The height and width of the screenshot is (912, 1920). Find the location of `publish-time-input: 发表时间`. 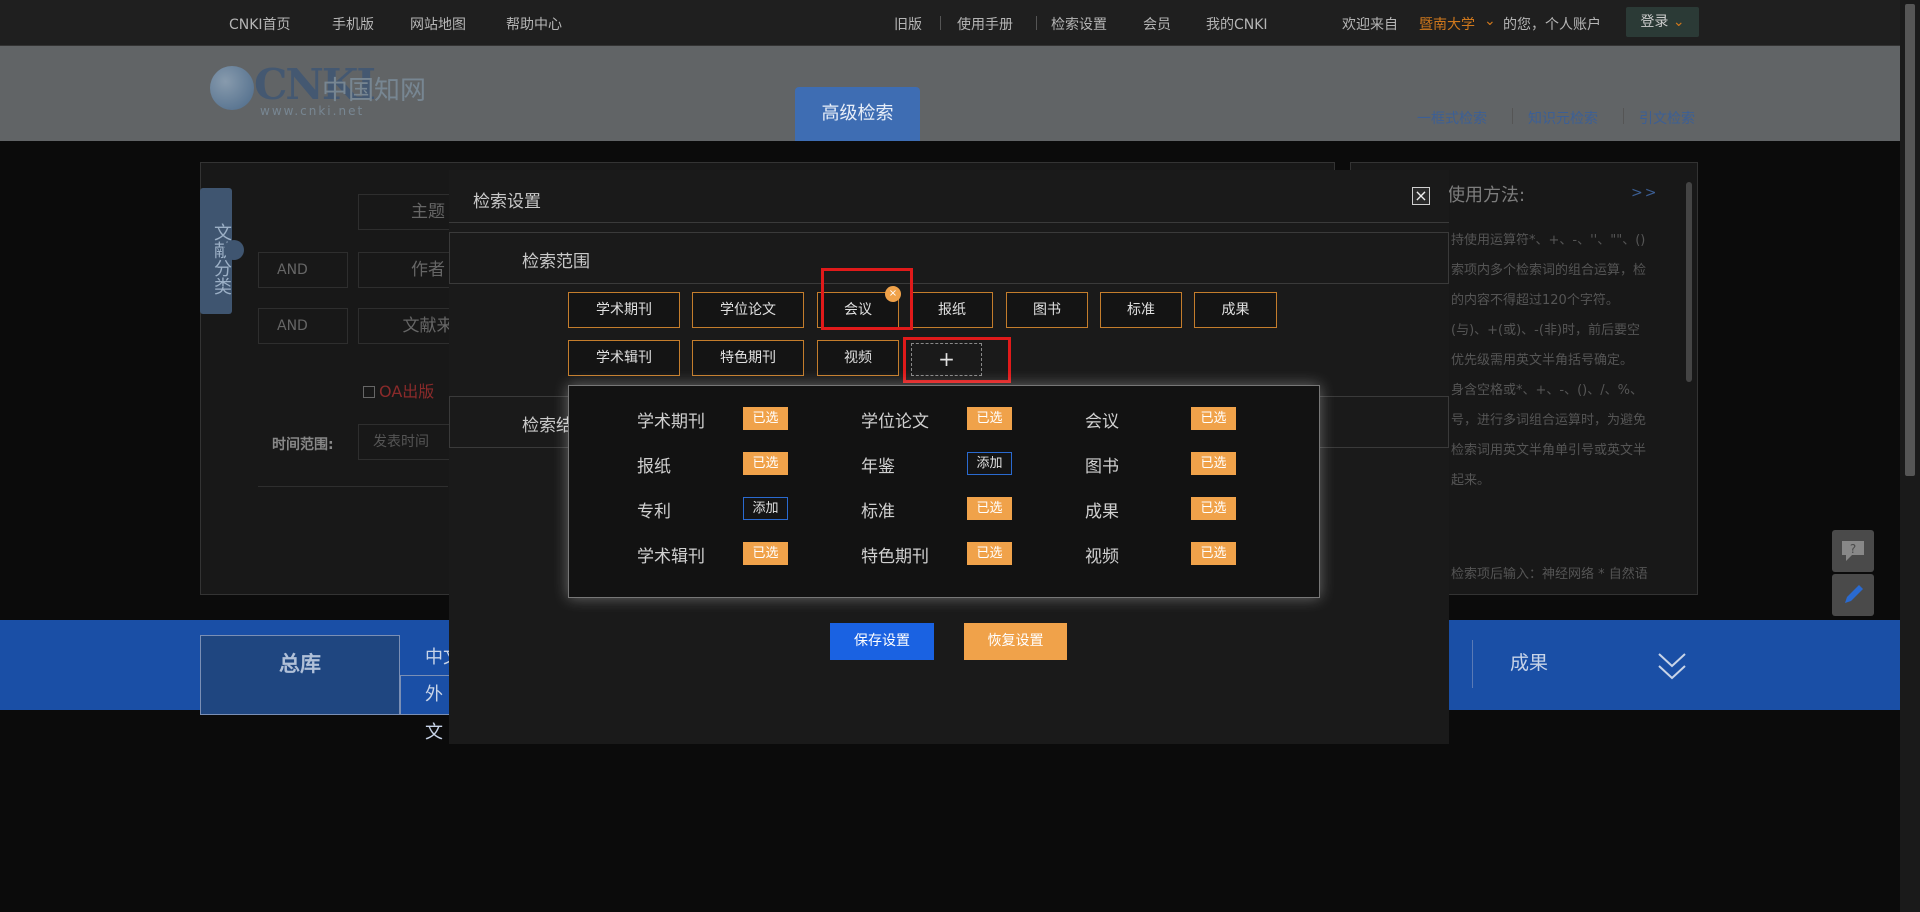

publish-time-input: 发表时间 is located at coordinates (408, 442).